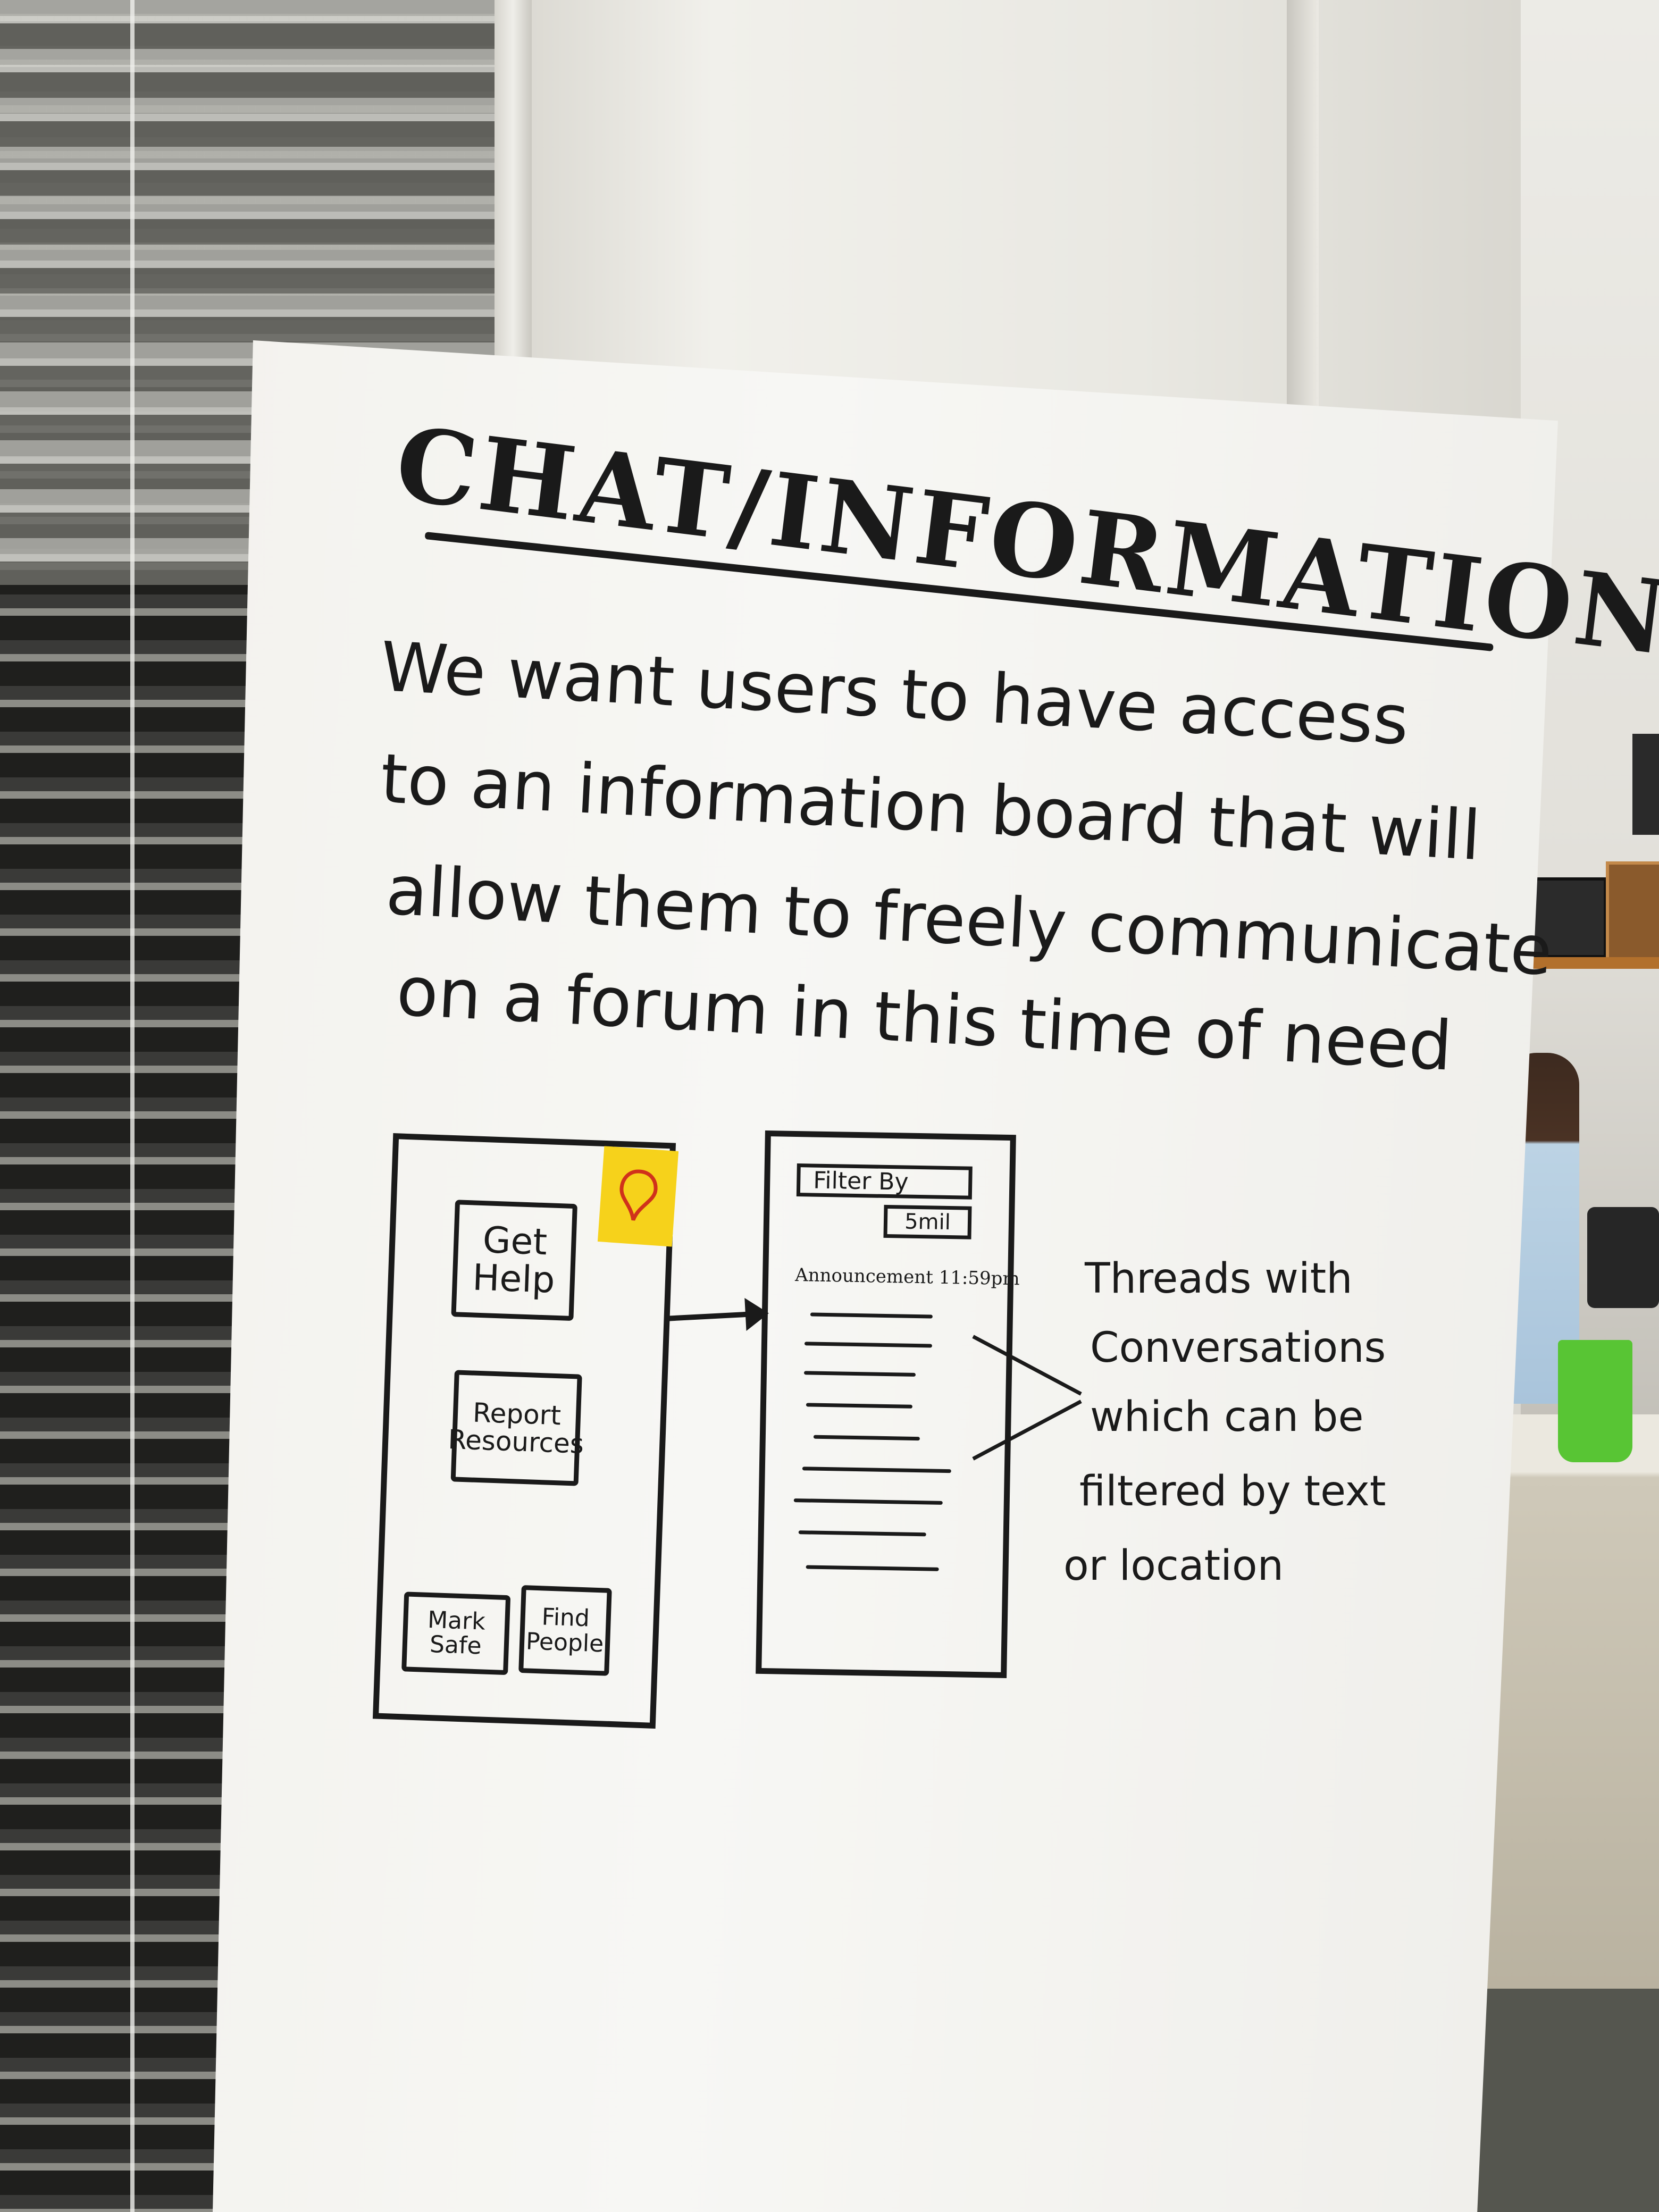 This screenshot has height=2212, width=1659. What do you see at coordinates (514, 1260) in the screenshot?
I see `get-help-button: Get Help` at bounding box center [514, 1260].